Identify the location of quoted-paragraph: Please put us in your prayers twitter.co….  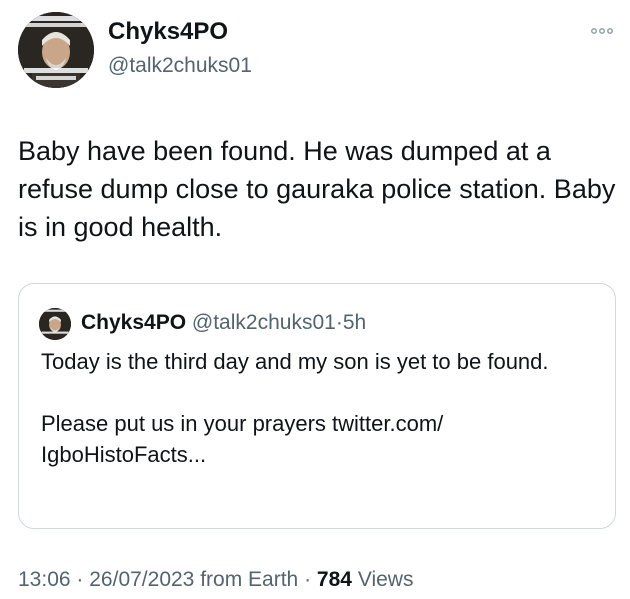
(242, 439).